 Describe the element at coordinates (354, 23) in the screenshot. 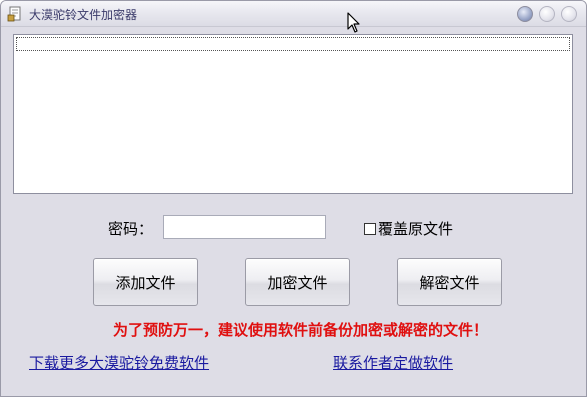

I see `mouse-pointer-icon` at that location.